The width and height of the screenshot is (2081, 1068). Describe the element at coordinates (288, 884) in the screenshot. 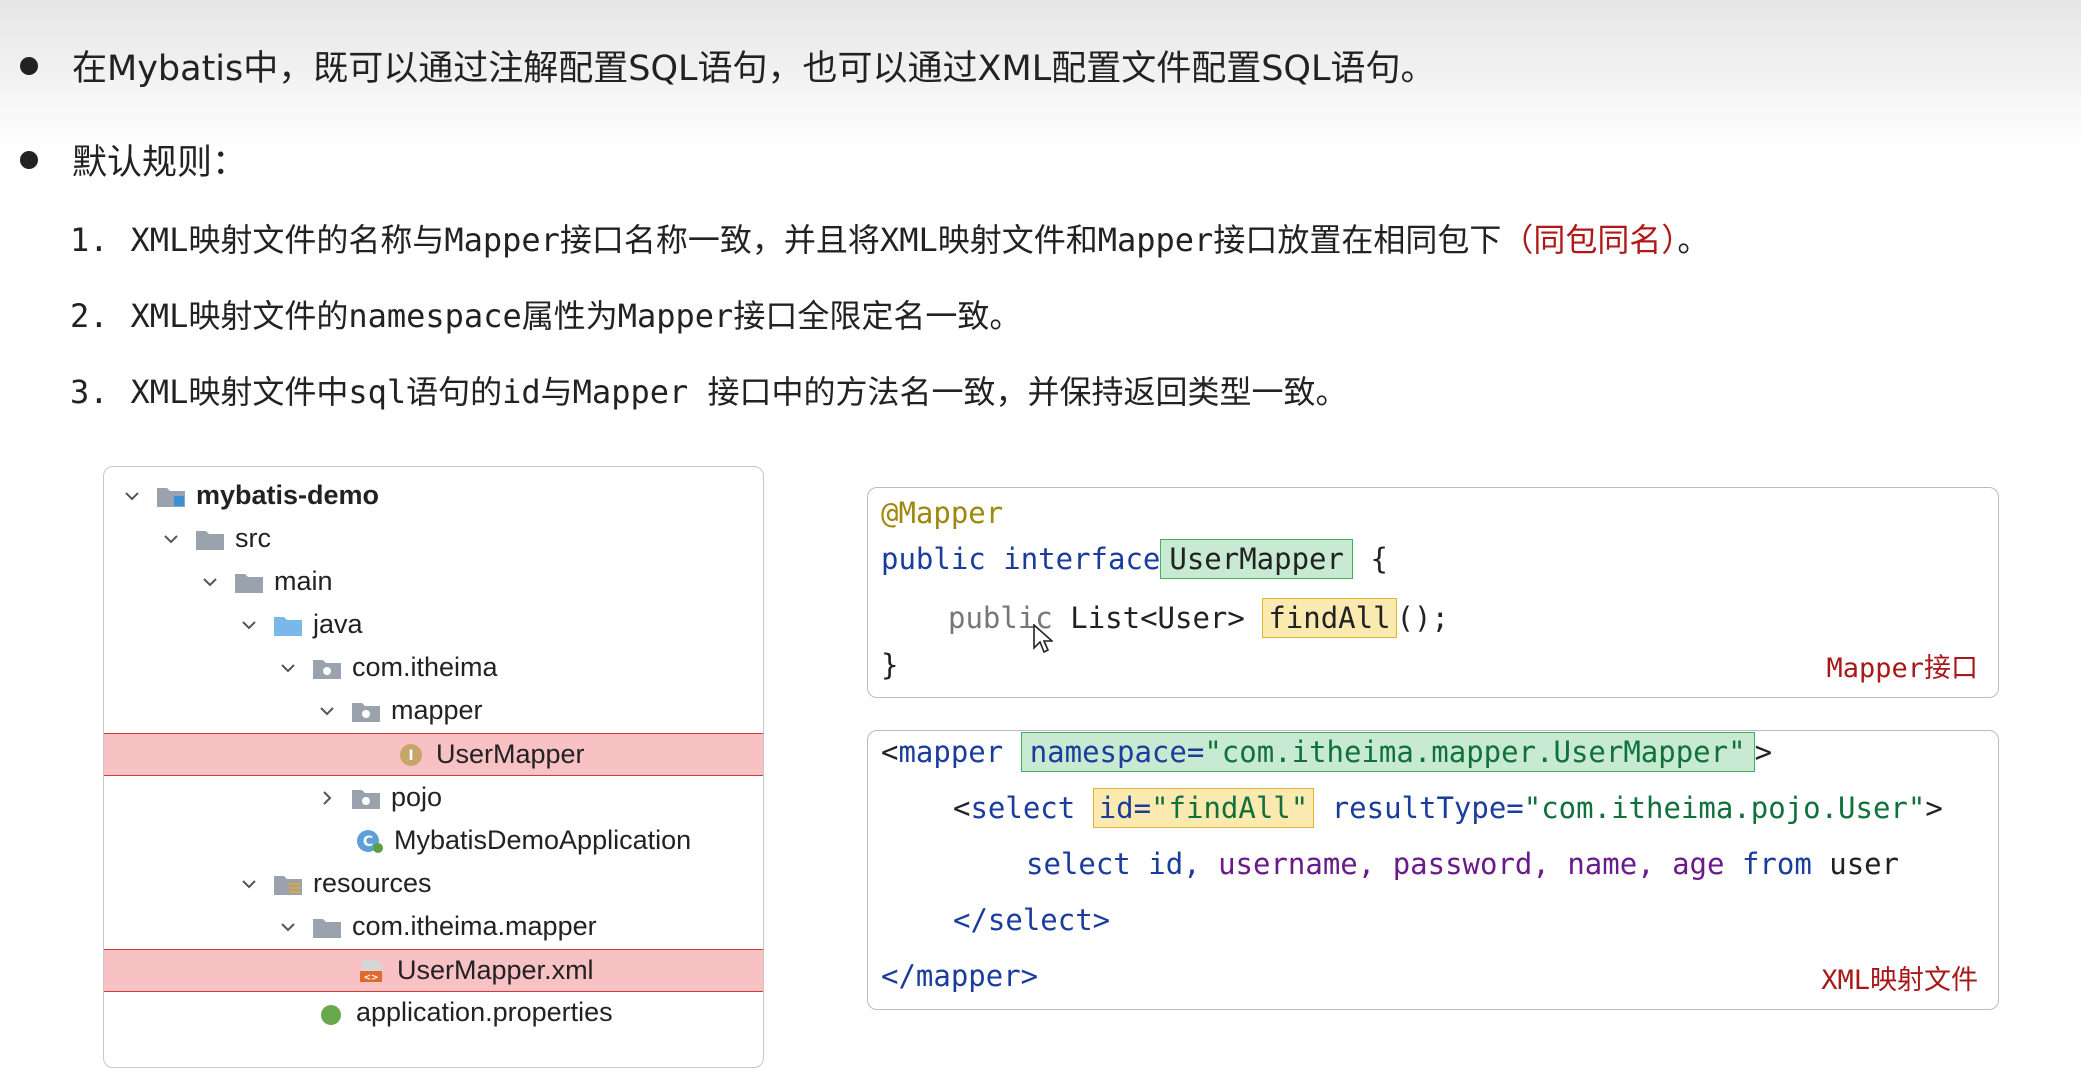

I see `resources-folder-icon` at that location.